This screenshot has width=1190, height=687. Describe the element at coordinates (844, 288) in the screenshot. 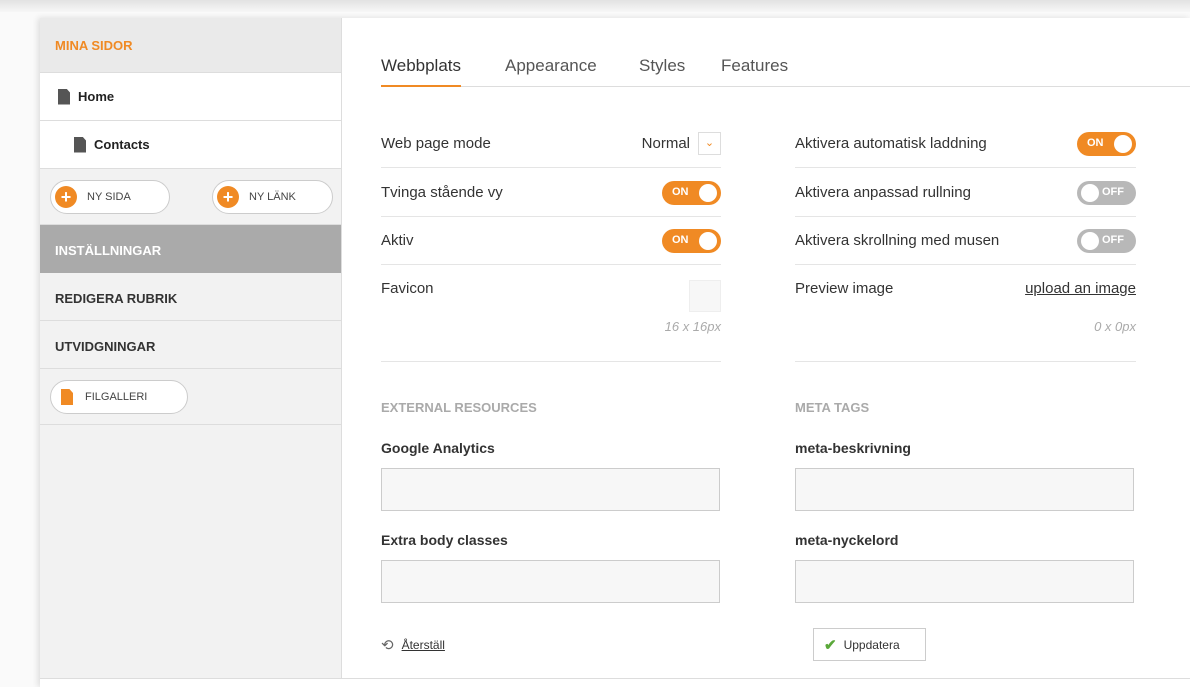

I see `preview-image-label: Preview image` at that location.